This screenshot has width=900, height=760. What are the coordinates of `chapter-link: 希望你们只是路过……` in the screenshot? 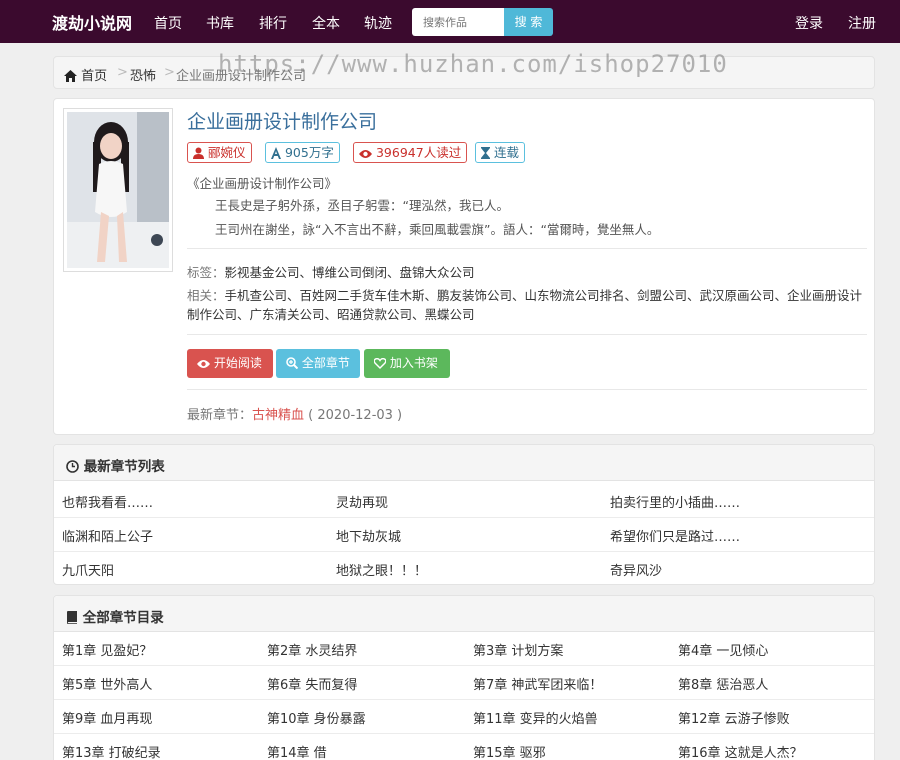 It's located at (675, 535).